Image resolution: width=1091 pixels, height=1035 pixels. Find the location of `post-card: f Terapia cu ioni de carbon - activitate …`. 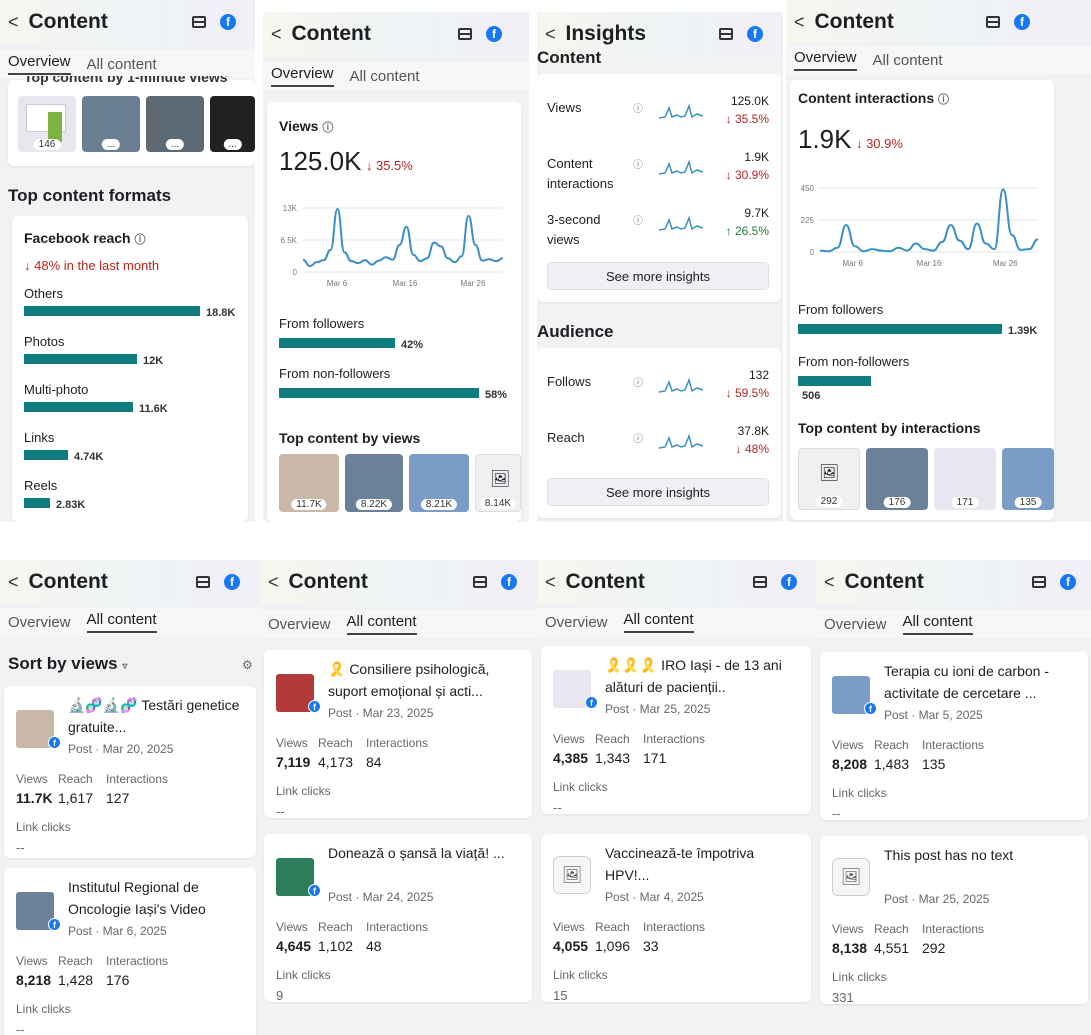

post-card: f Terapia cu ioni de carbon - activitate … is located at coordinates (954, 736).